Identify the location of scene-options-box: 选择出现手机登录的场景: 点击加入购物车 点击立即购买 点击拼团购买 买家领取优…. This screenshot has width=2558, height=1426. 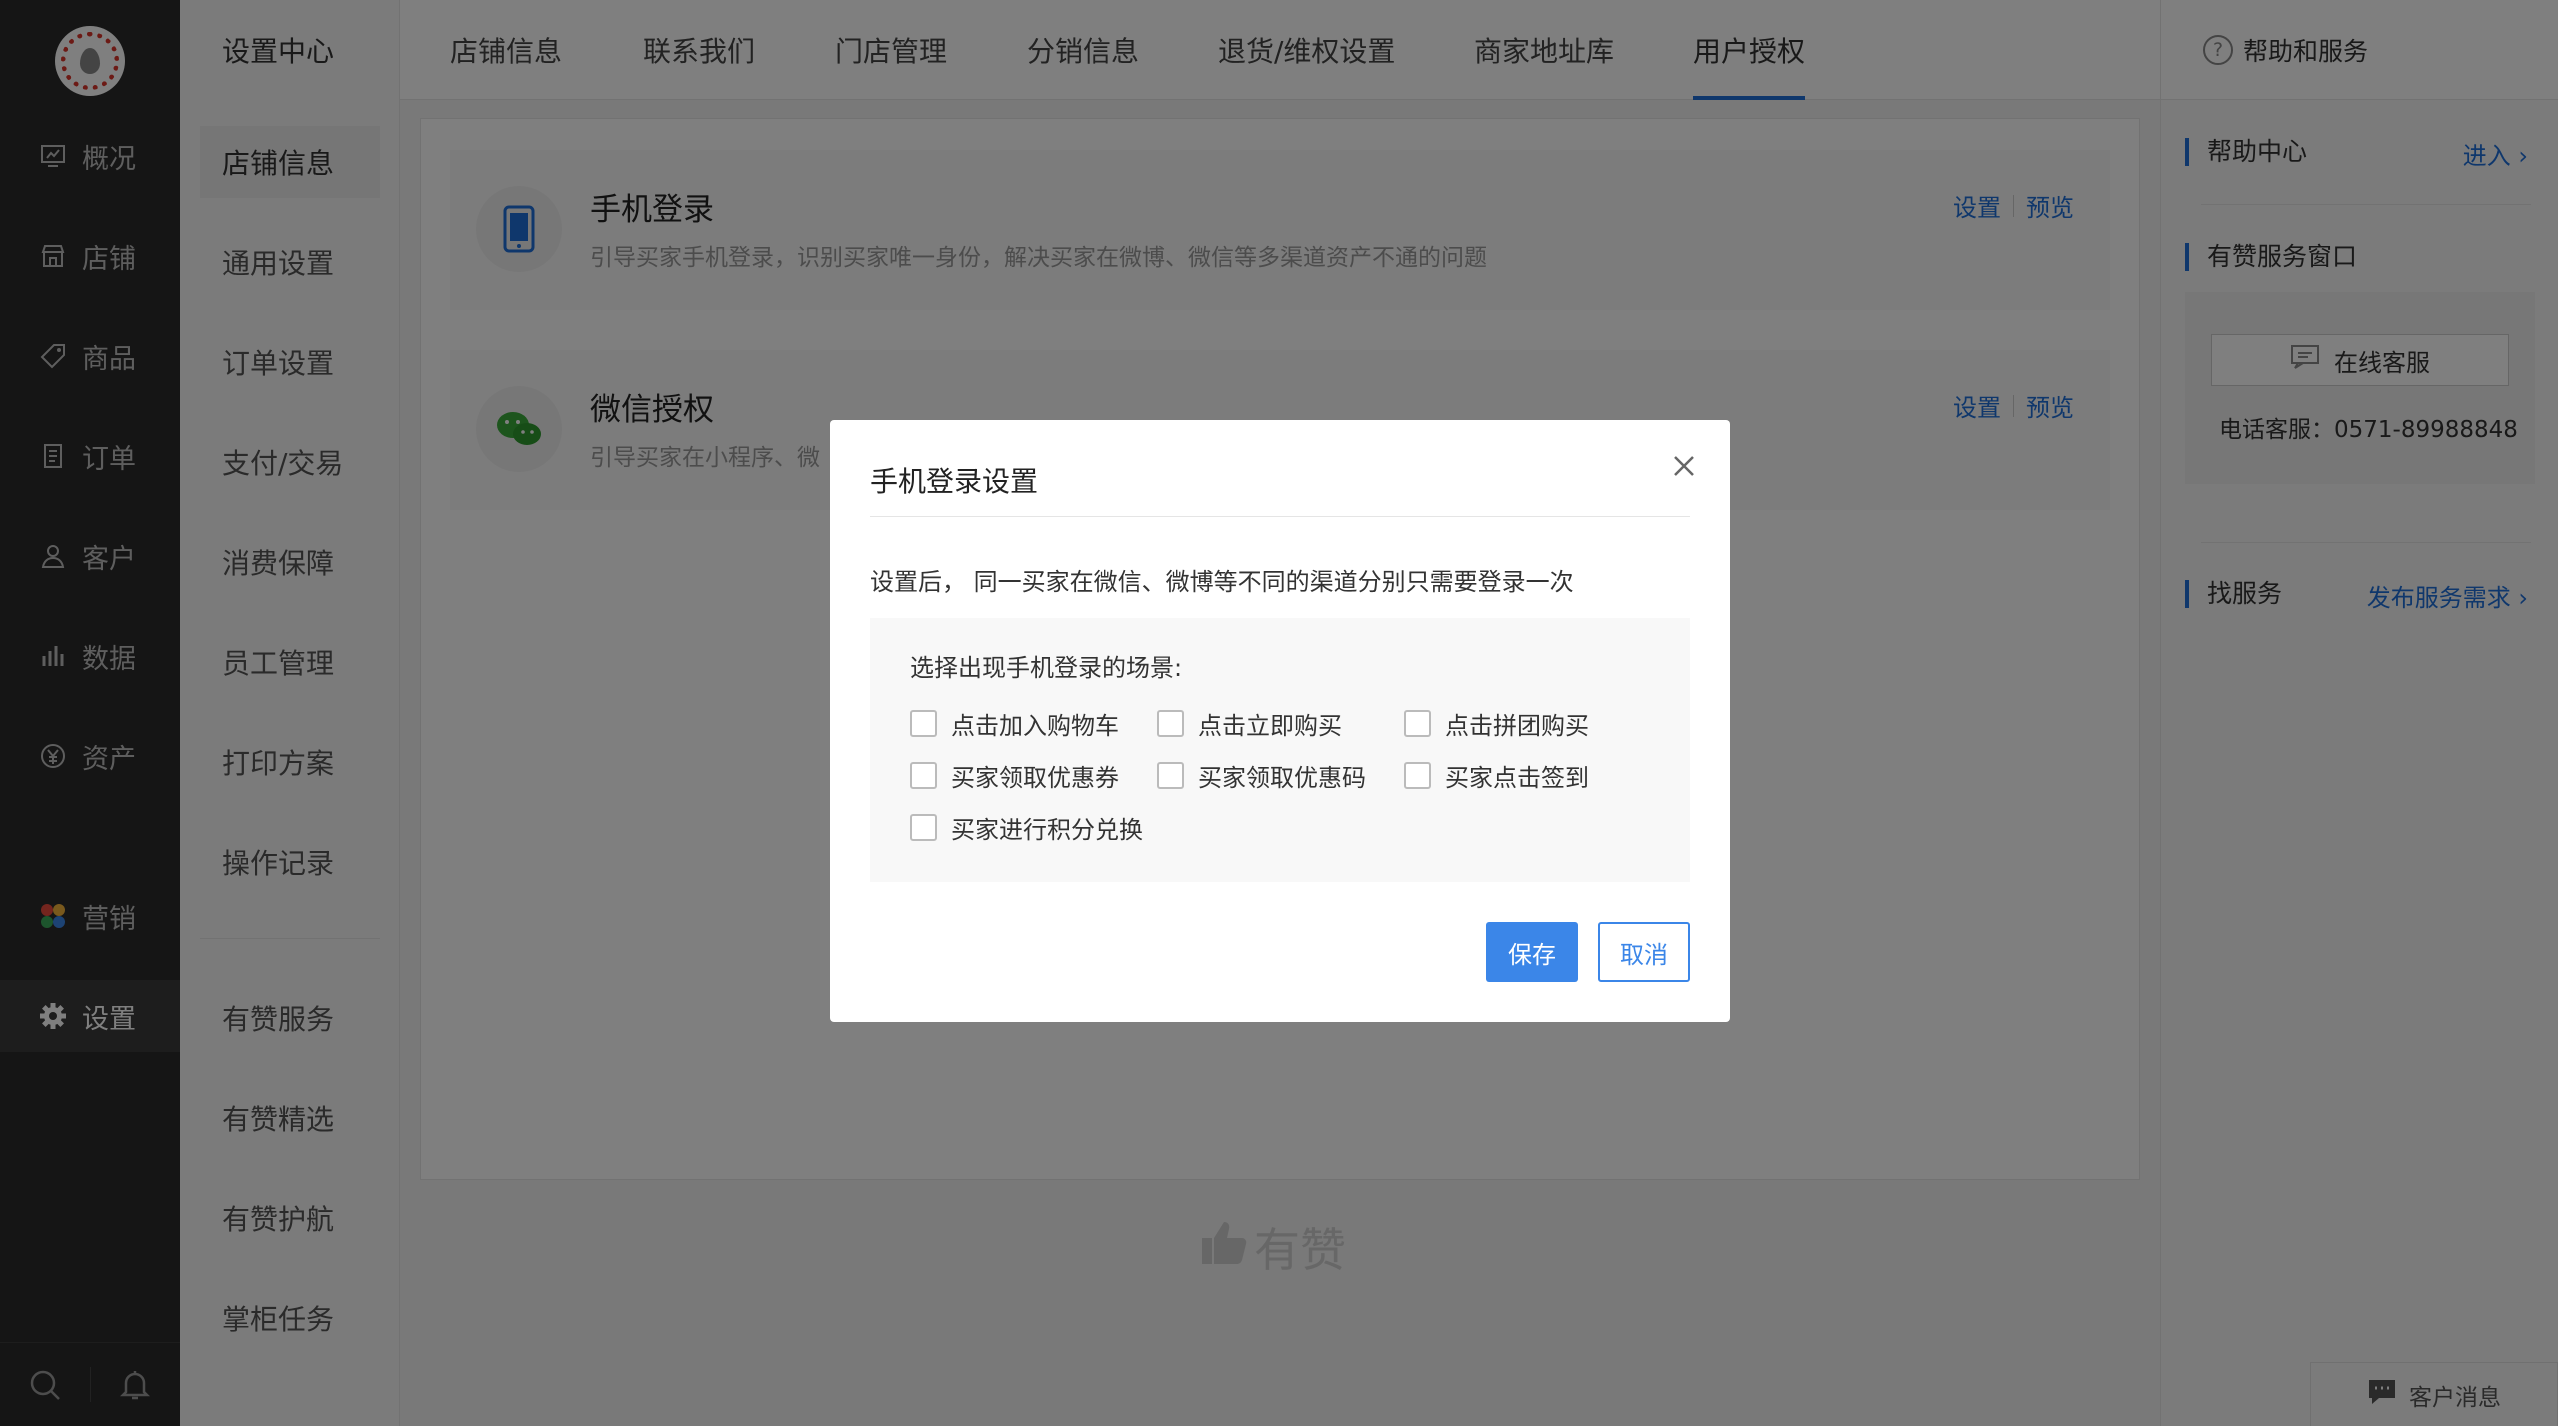
(1280, 750).